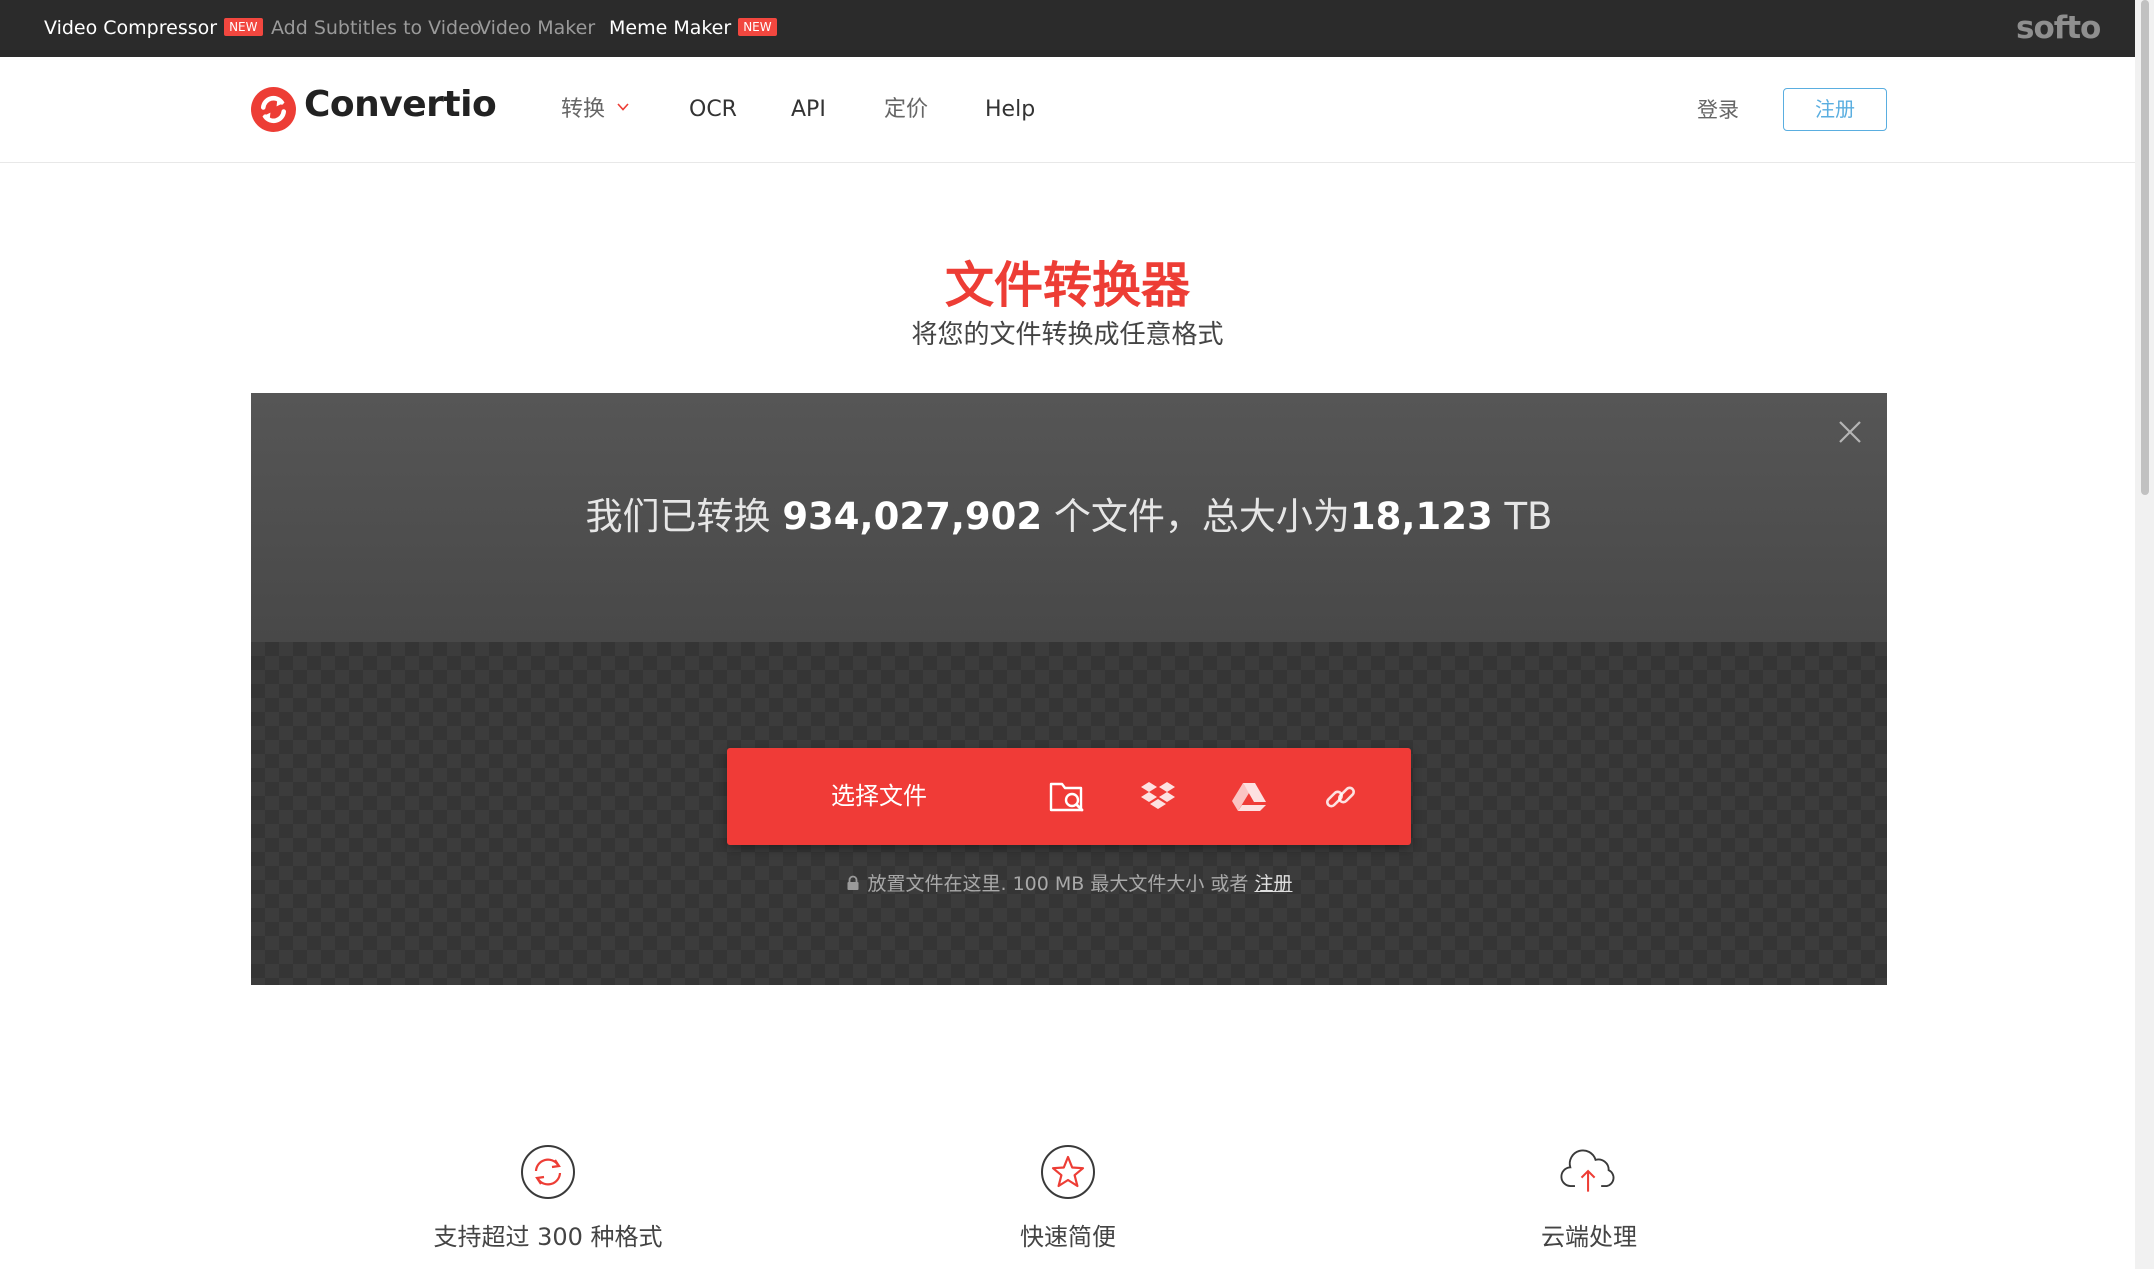  What do you see at coordinates (1067, 335) in the screenshot?
I see `page-subtitle: 将您的文件转换成任意格式` at bounding box center [1067, 335].